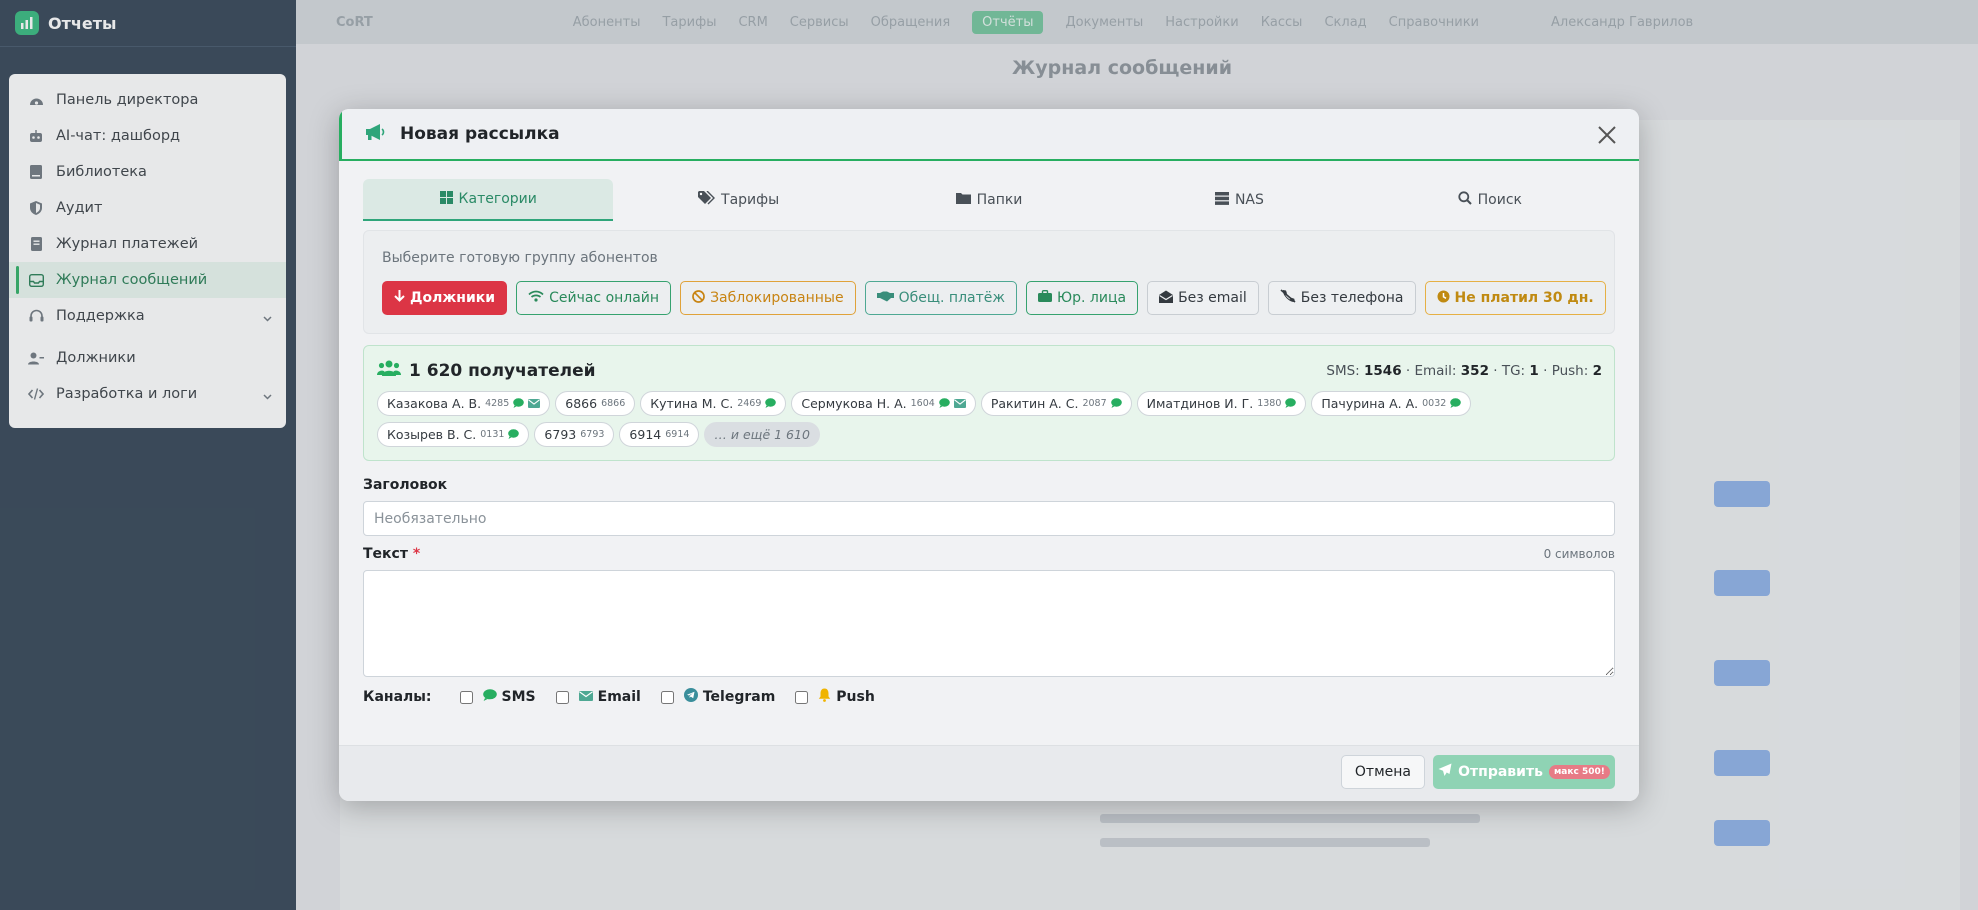  What do you see at coordinates (963, 200) in the screenshot?
I see `folder-icon` at bounding box center [963, 200].